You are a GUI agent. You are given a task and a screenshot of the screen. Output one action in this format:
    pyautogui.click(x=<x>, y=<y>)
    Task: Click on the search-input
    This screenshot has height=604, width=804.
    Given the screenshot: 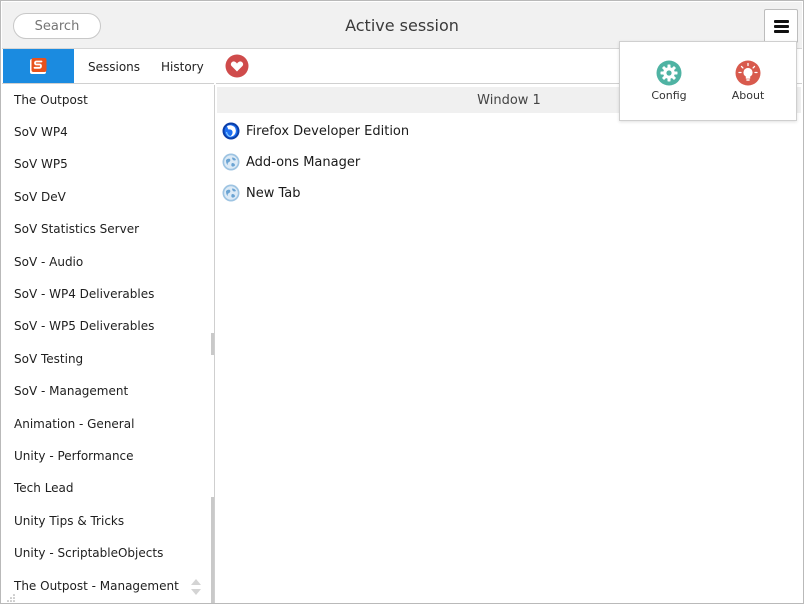 What is the action you would take?
    pyautogui.click(x=57, y=26)
    